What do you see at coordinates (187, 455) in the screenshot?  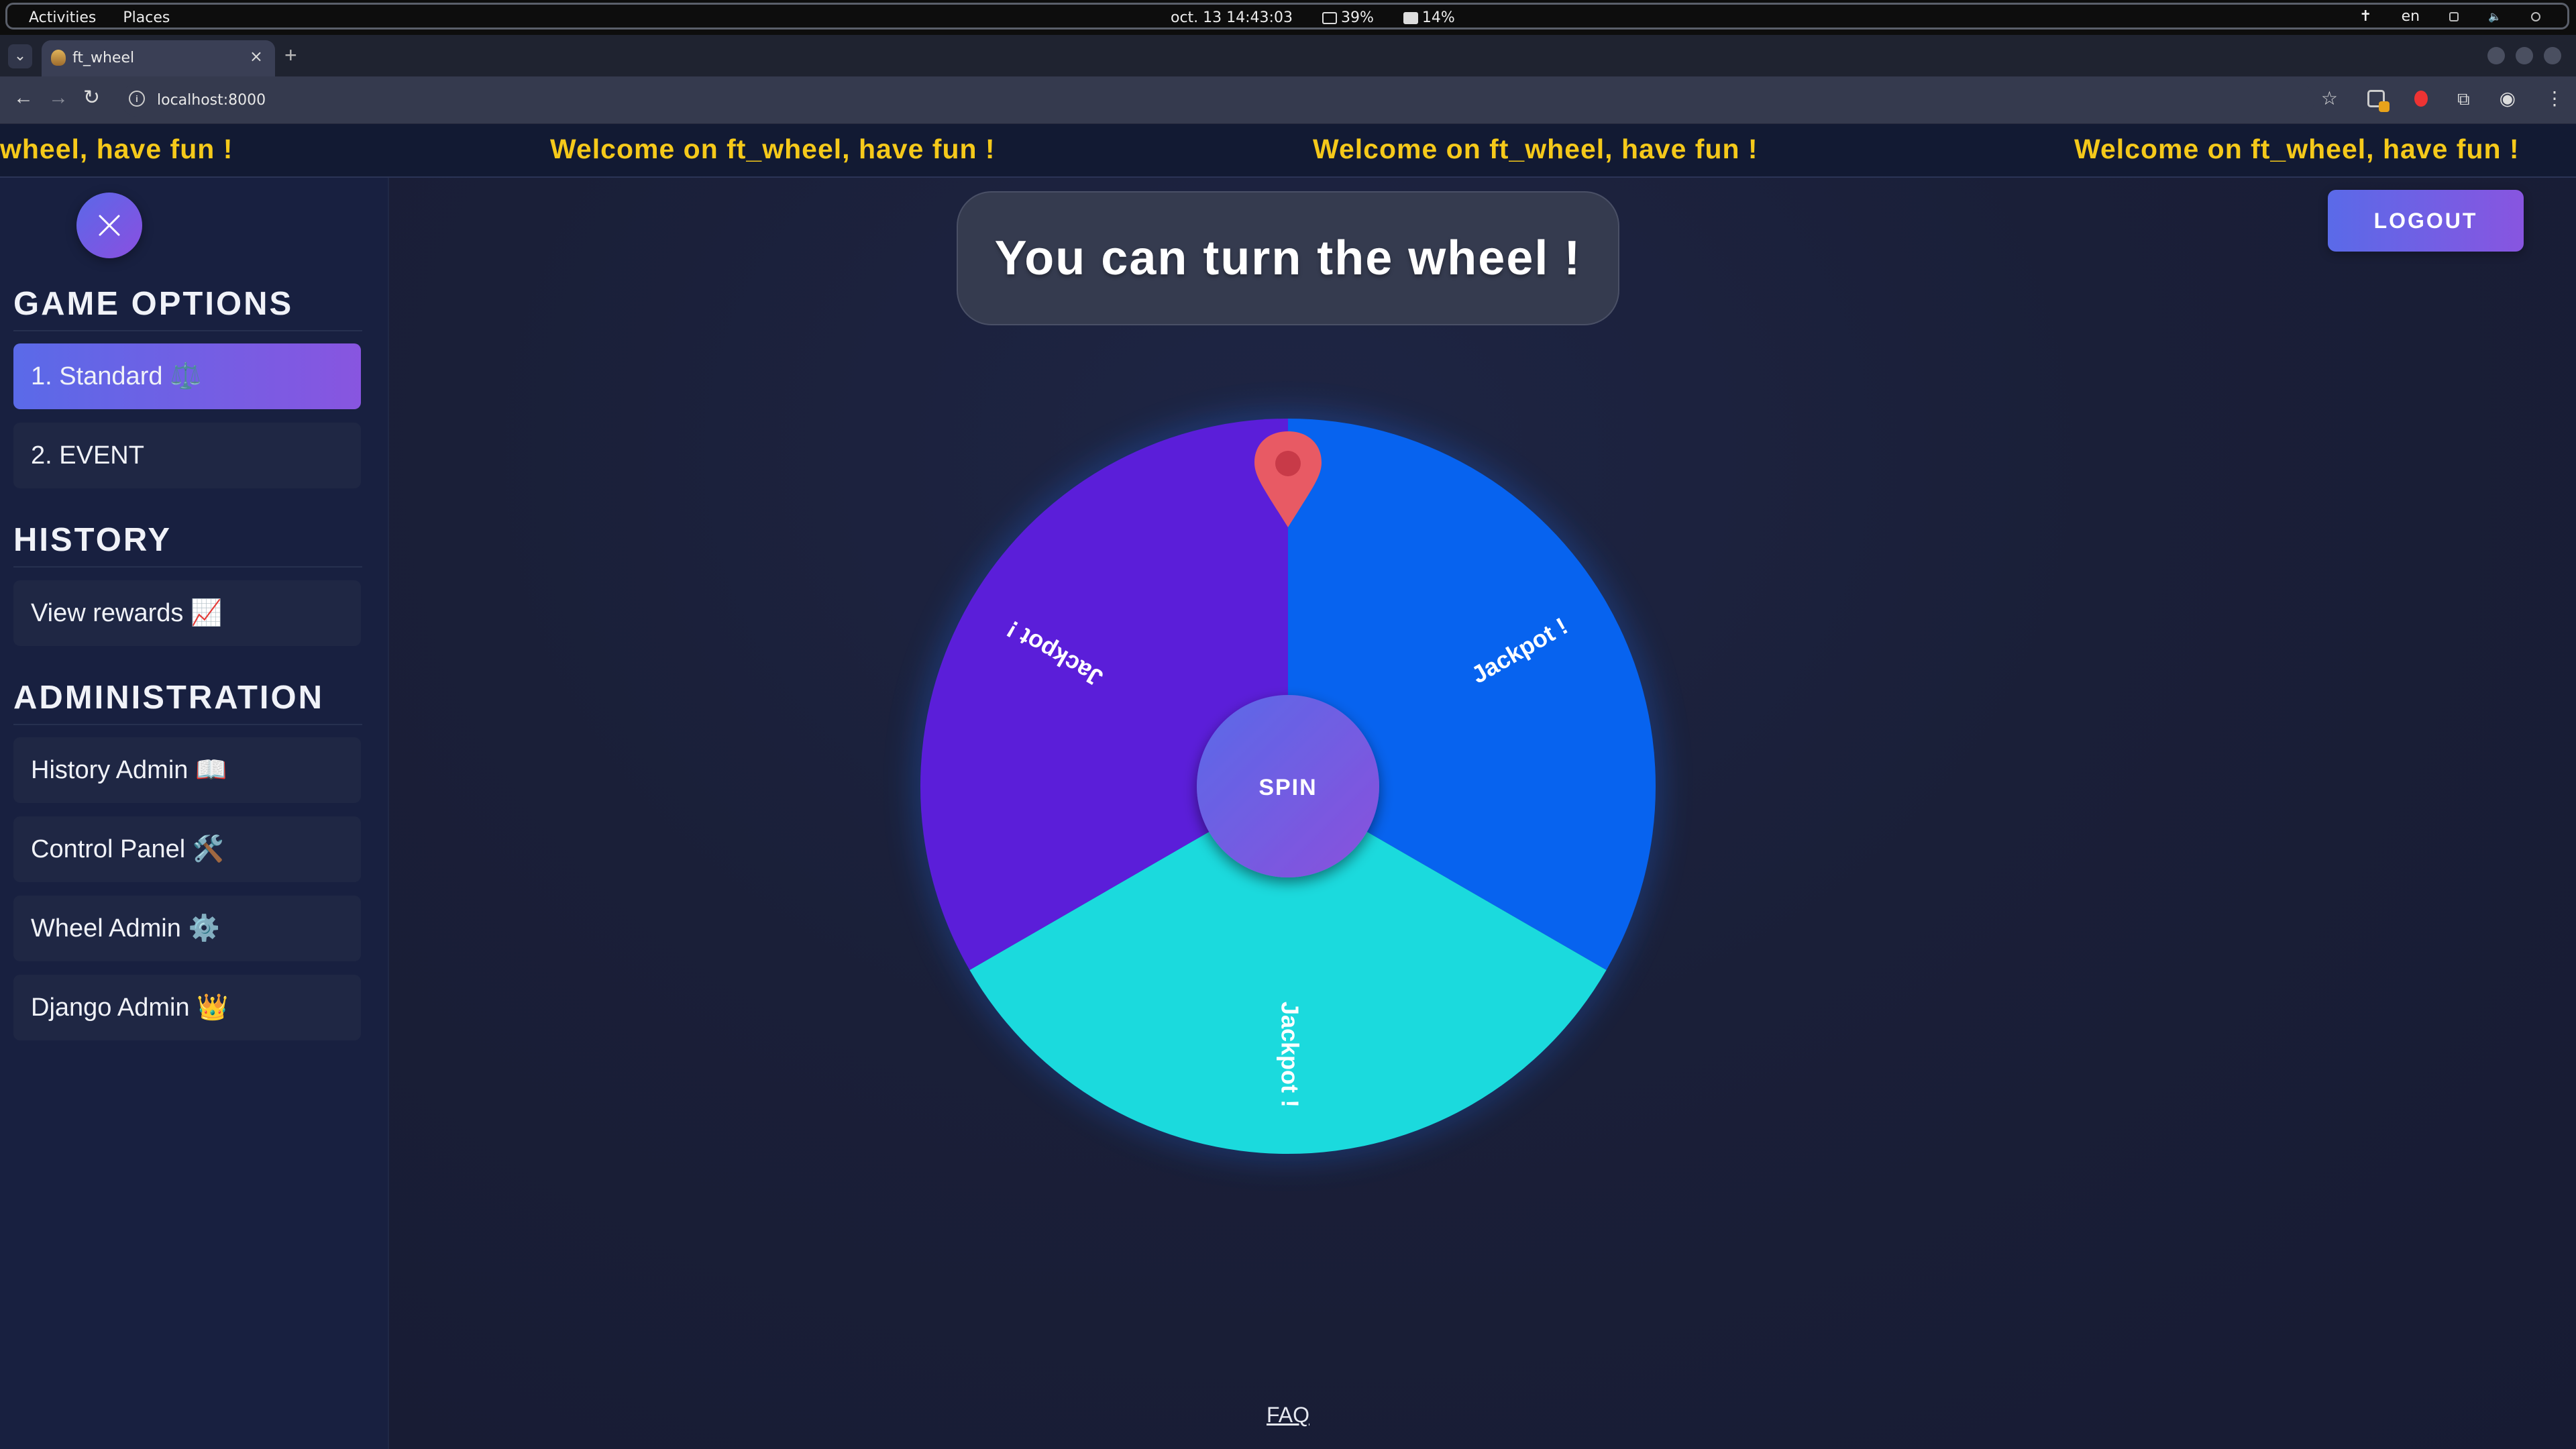 I see `game-option-event: 2. EVENT` at bounding box center [187, 455].